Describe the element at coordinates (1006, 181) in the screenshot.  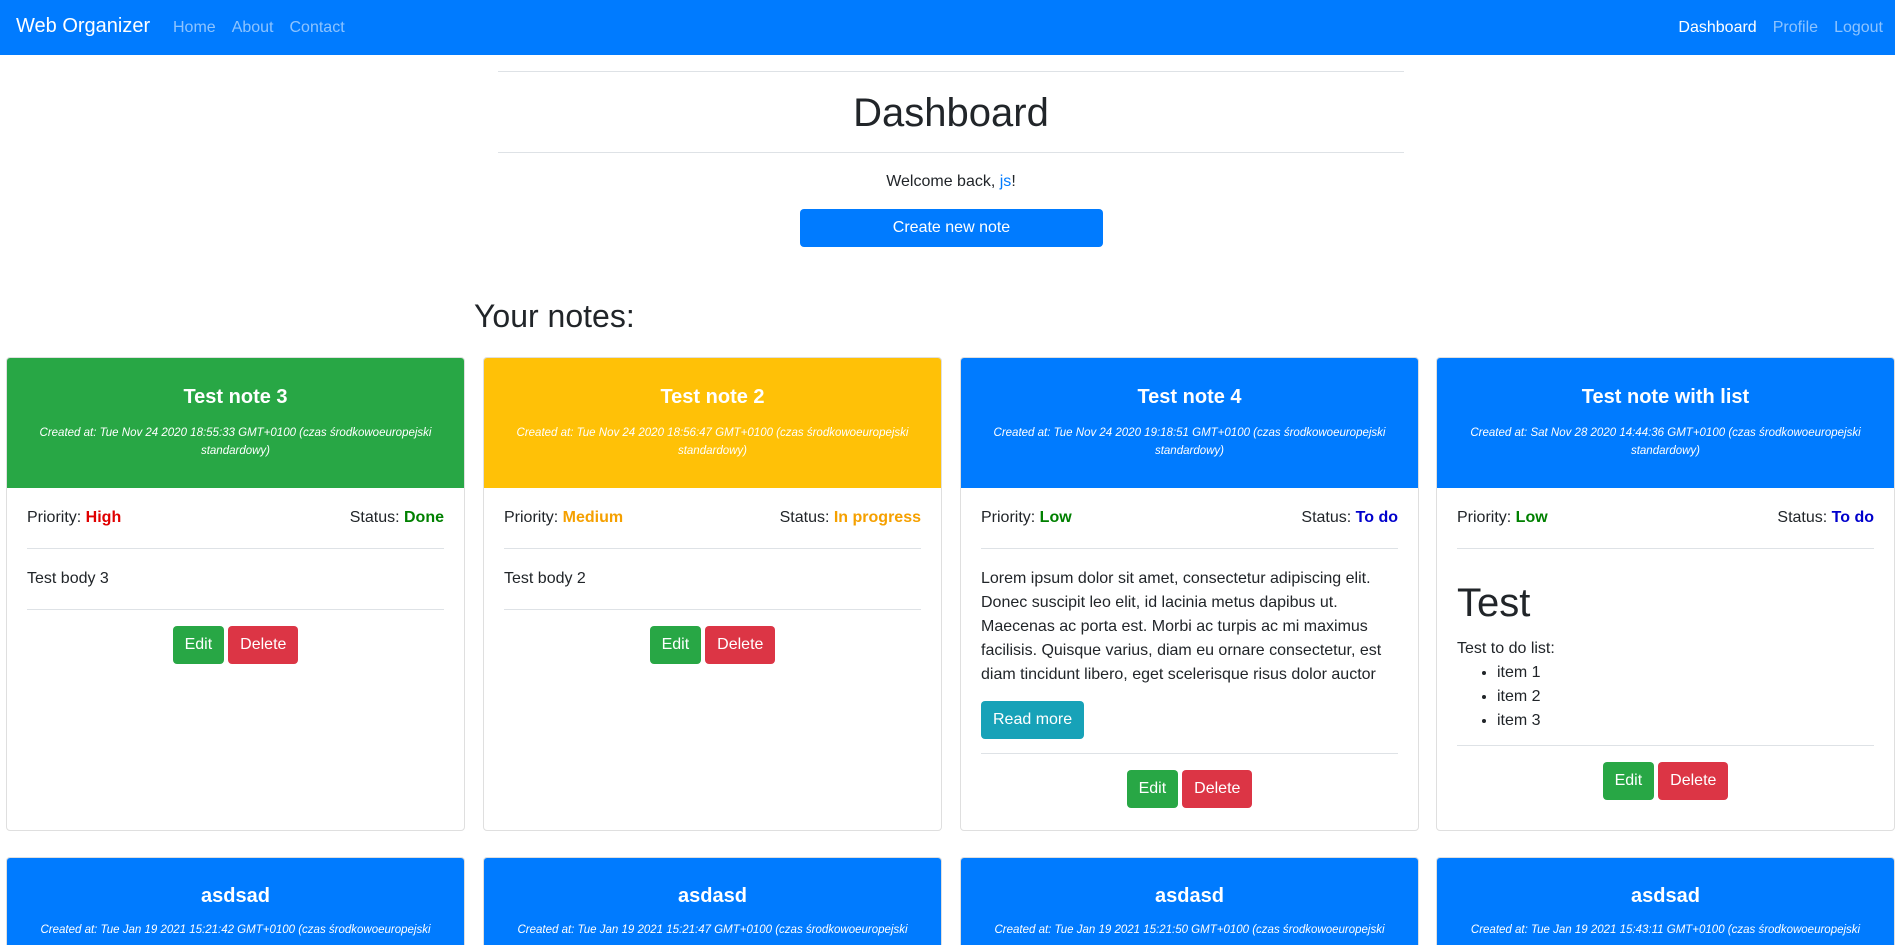
I see `username-link: js` at that location.